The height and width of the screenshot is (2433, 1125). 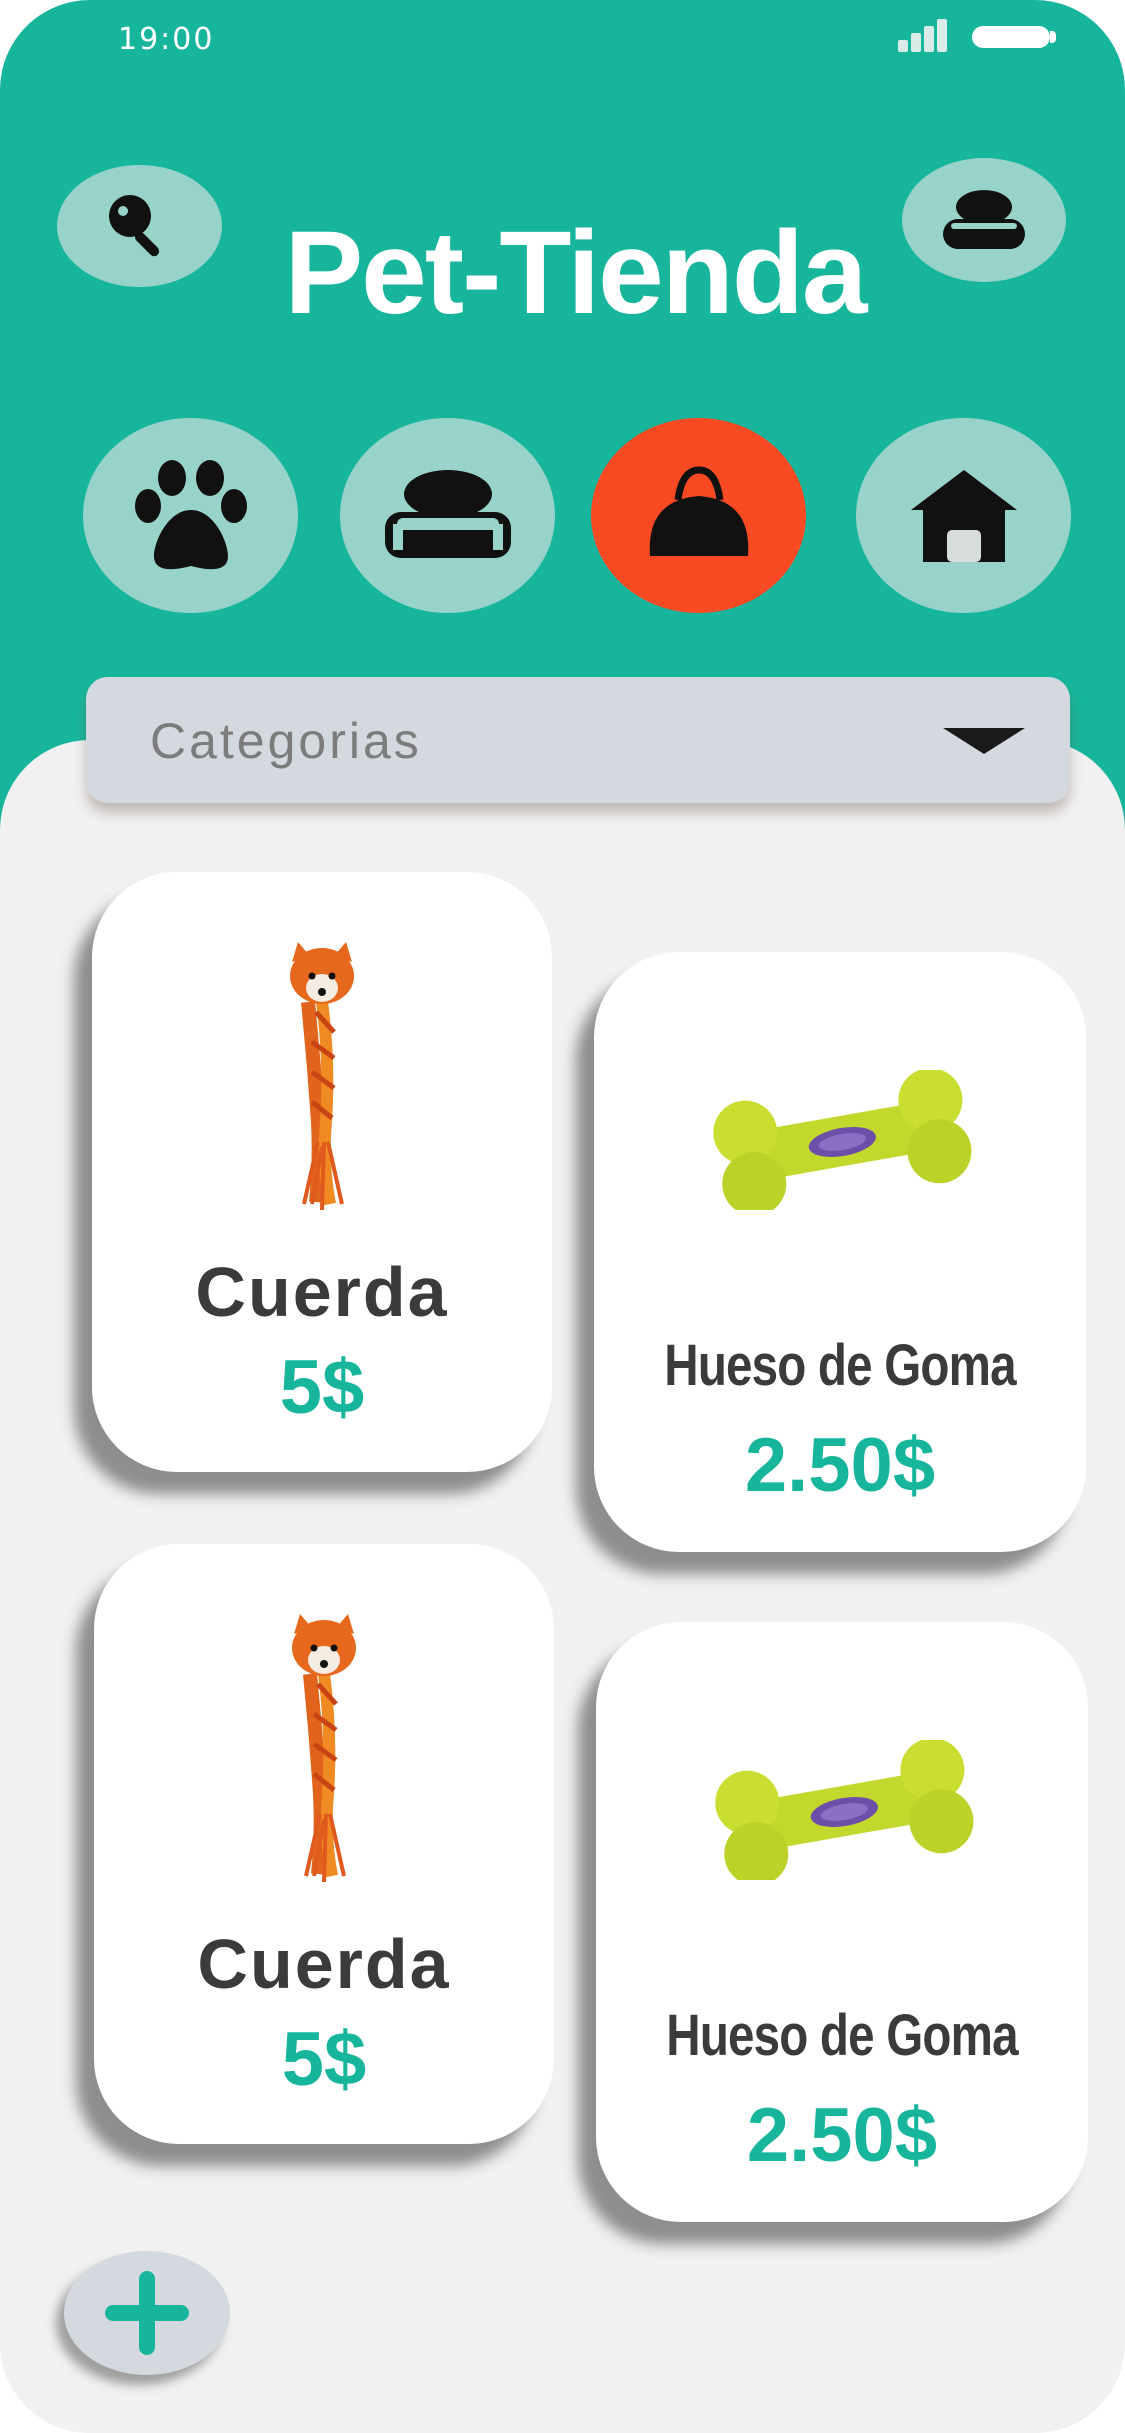 I want to click on signal-icon, so click(x=928, y=35).